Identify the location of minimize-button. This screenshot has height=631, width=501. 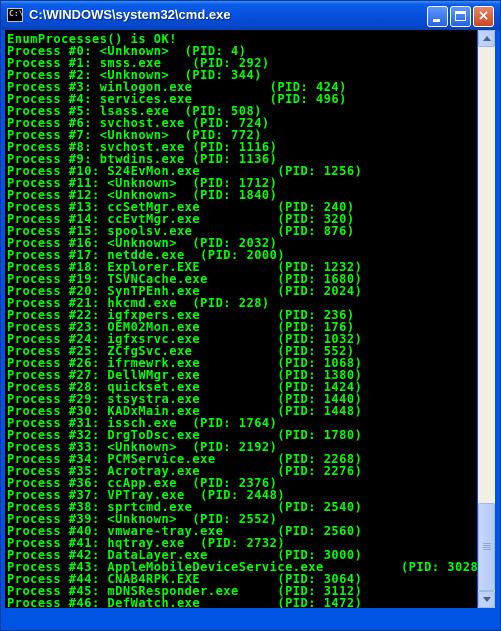
(437, 16).